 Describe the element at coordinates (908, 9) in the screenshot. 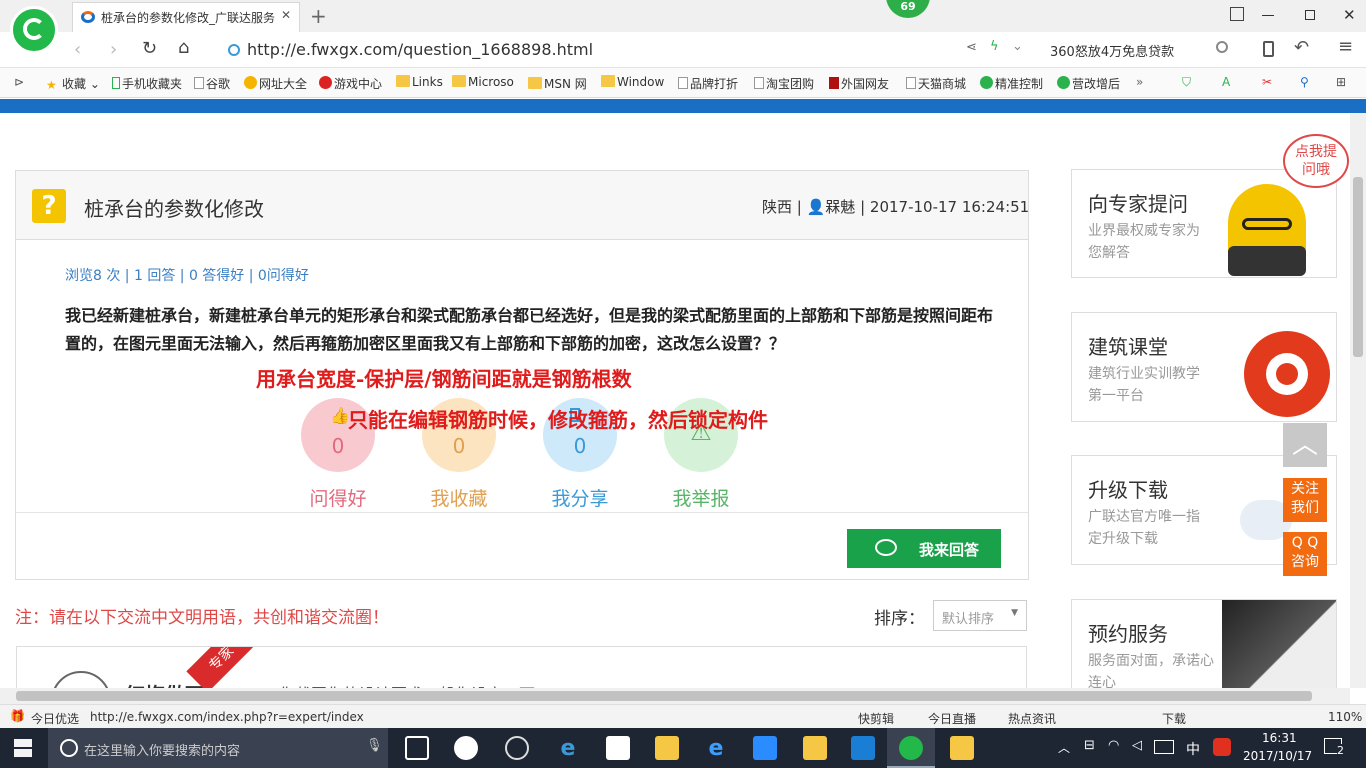

I see `notification-badge: 69` at that location.